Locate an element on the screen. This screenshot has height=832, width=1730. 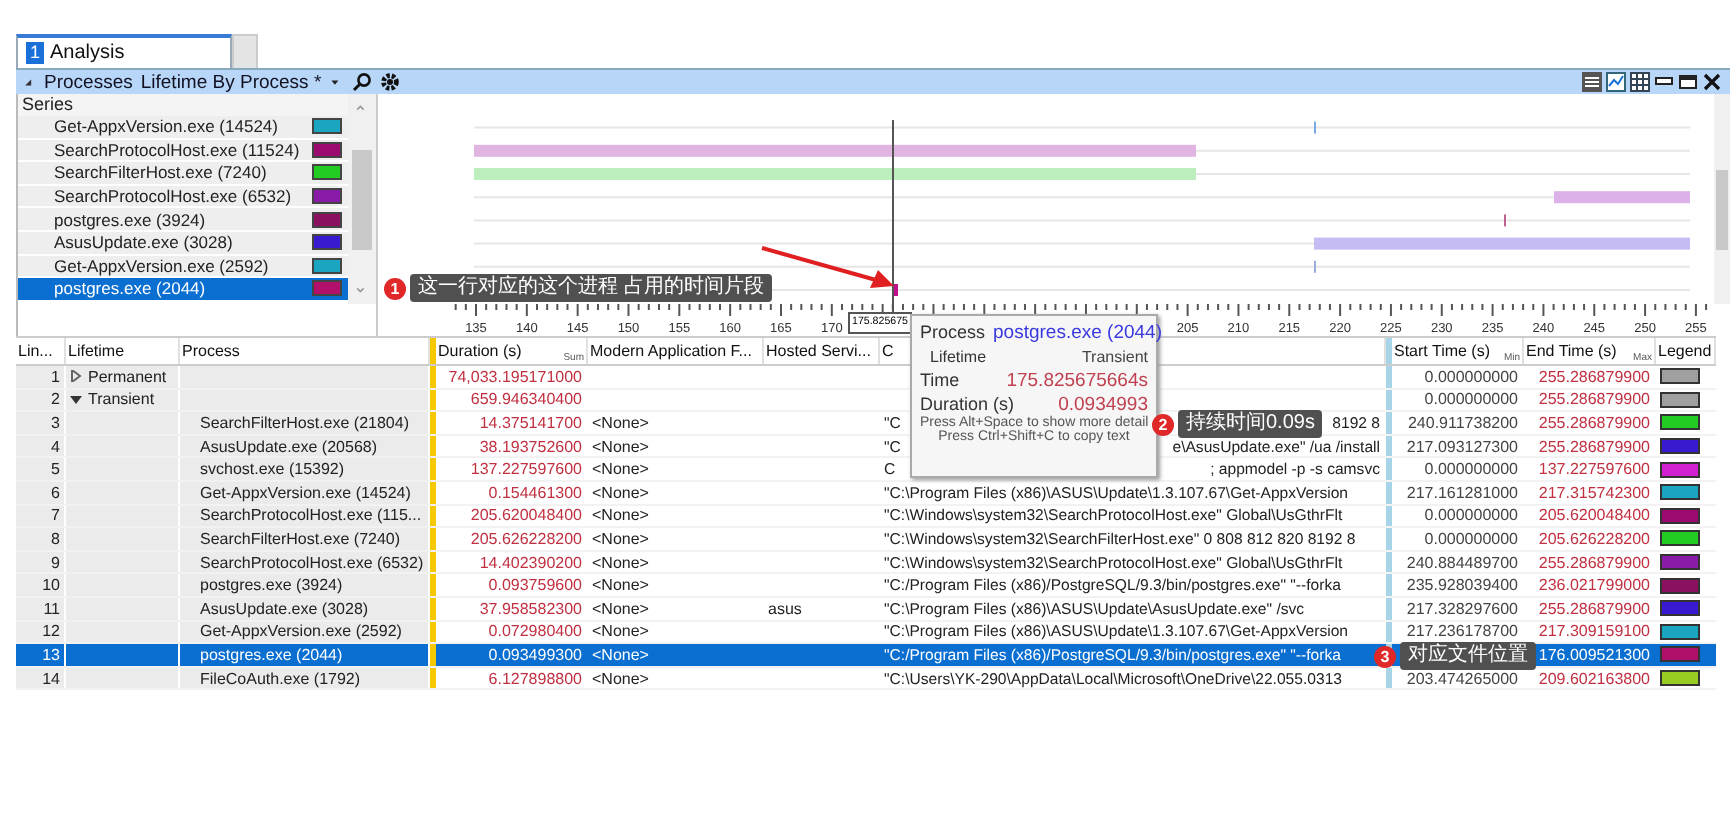
end-time: 217.315742300 is located at coordinates (1594, 492).